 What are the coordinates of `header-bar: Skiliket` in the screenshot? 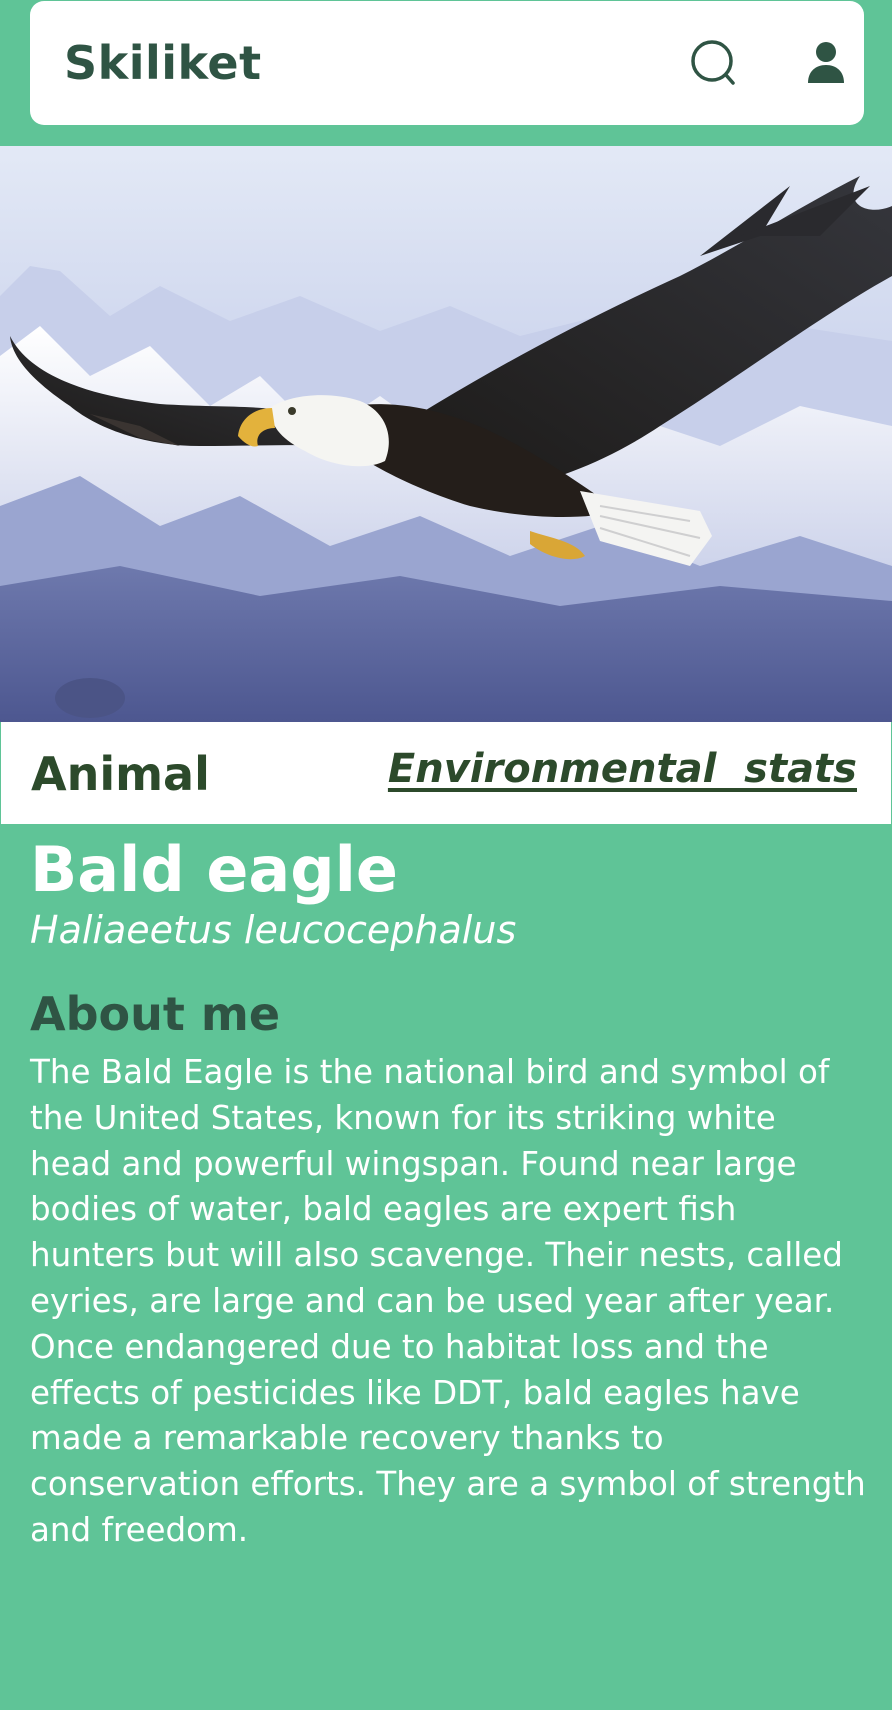 It's located at (446, 73).